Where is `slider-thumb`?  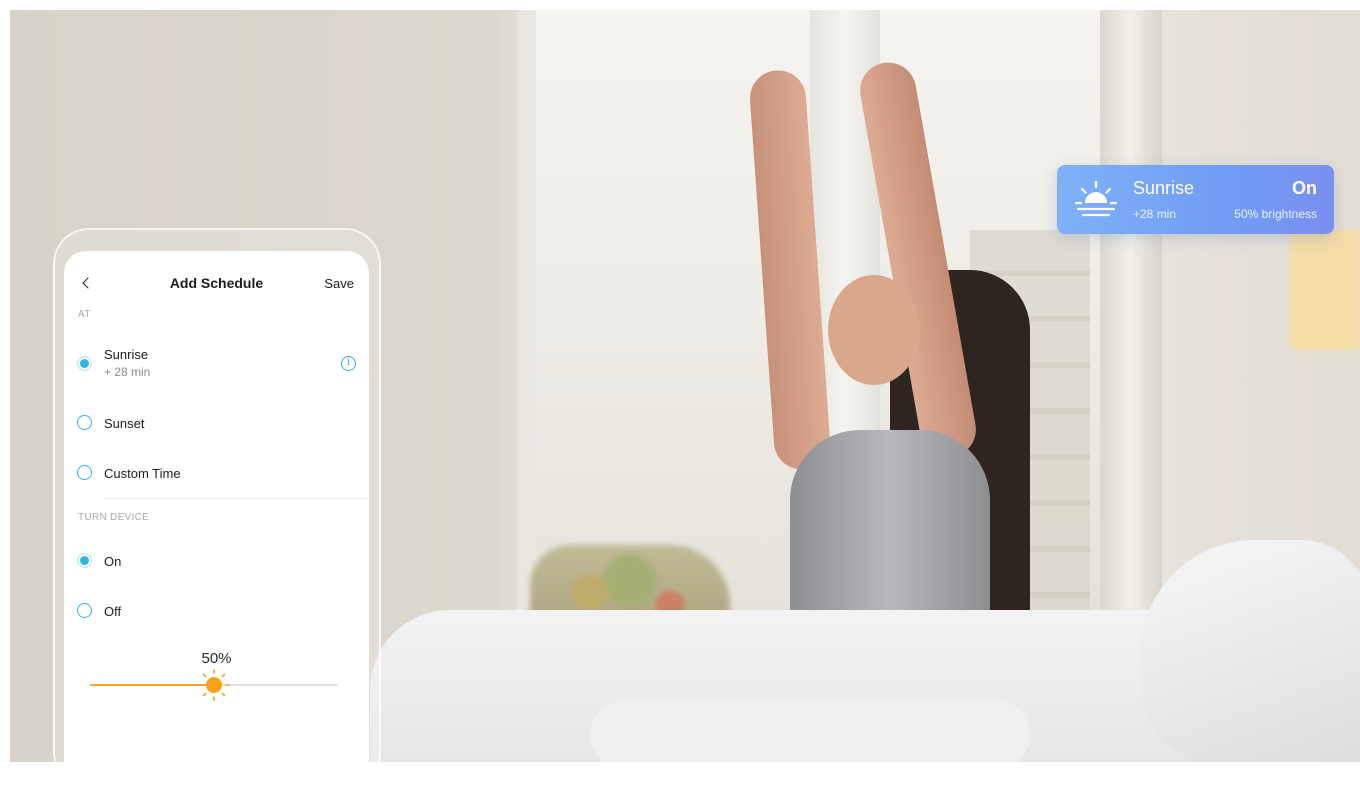
slider-thumb is located at coordinates (214, 685).